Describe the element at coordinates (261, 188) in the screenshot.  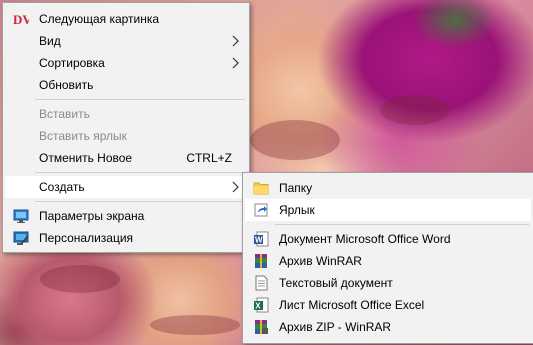
I see `folder-icon` at that location.